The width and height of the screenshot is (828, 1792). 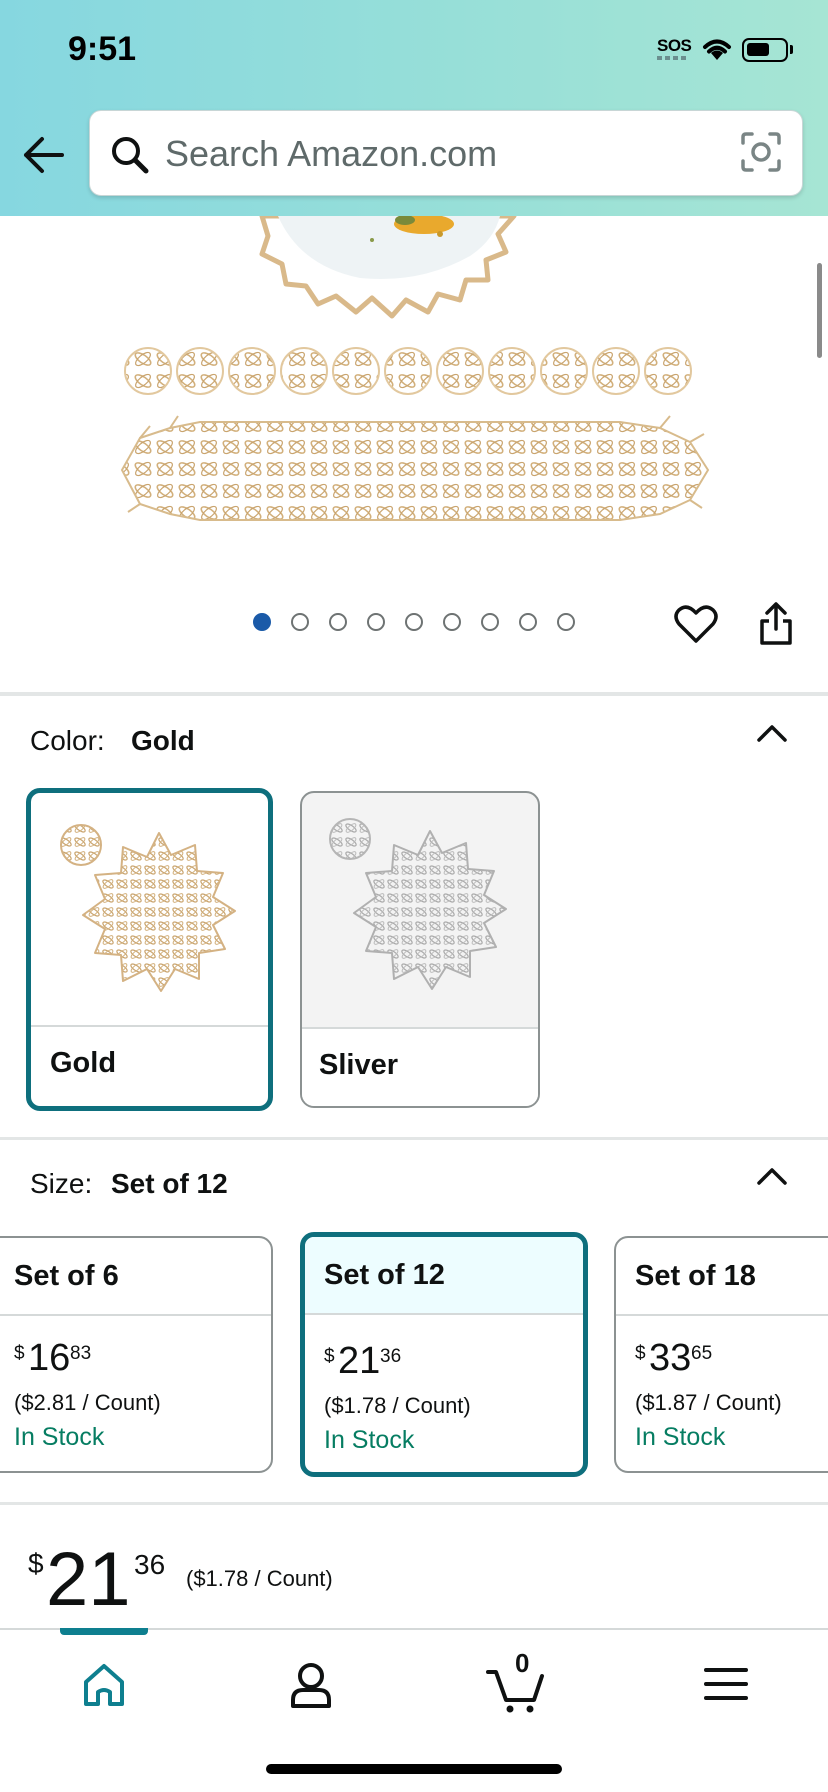 I want to click on size-option-title: Set of 18, so click(x=695, y=1276).